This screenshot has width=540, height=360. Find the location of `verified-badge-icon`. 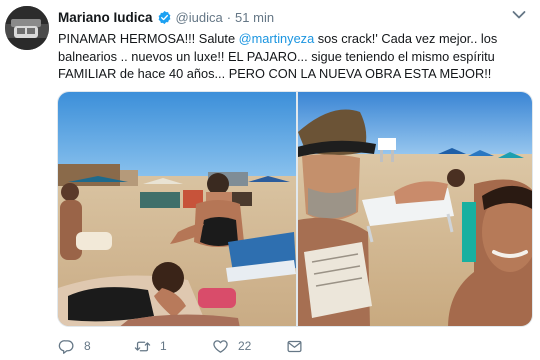

verified-badge-icon is located at coordinates (164, 17).